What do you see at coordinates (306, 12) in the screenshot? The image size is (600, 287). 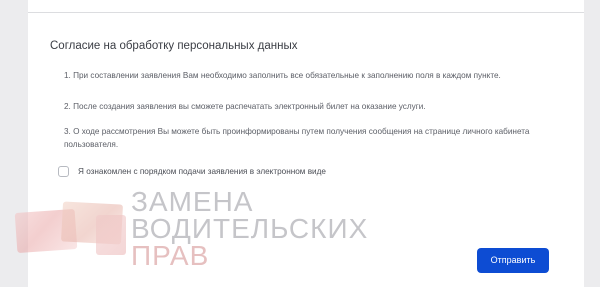 I see `divider` at bounding box center [306, 12].